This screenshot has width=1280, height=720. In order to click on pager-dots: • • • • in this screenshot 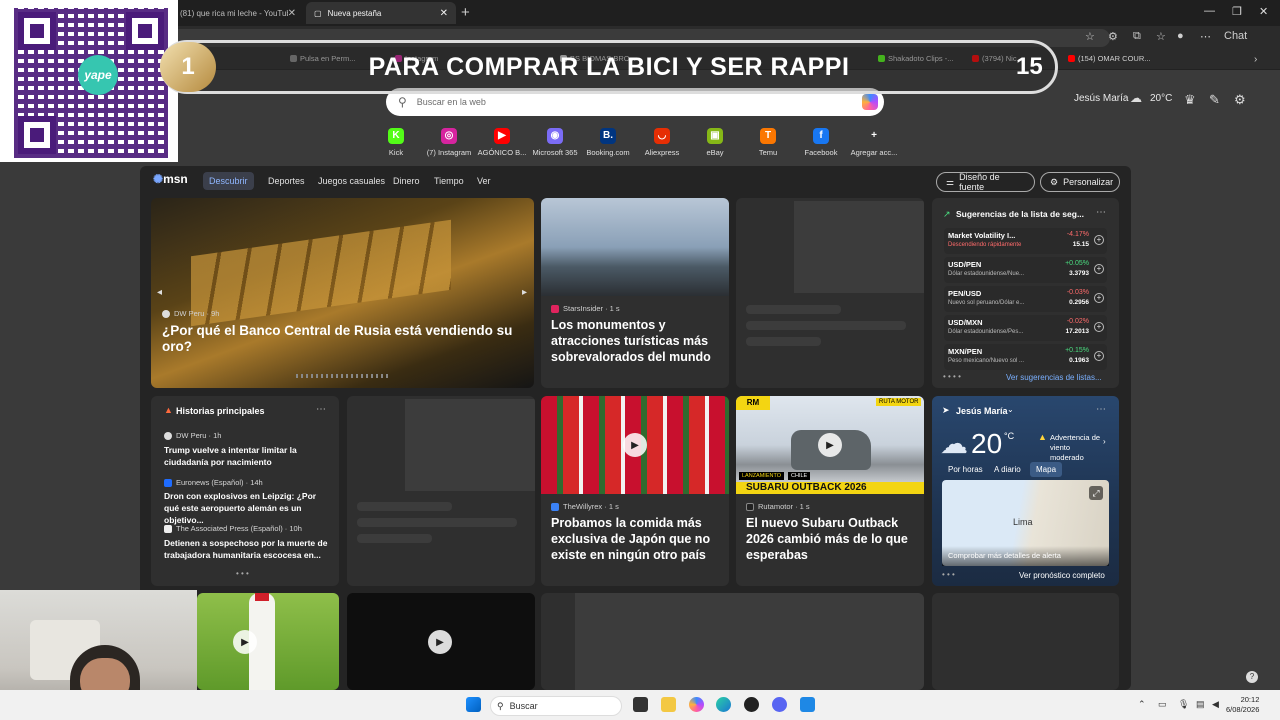, I will do `click(952, 376)`.